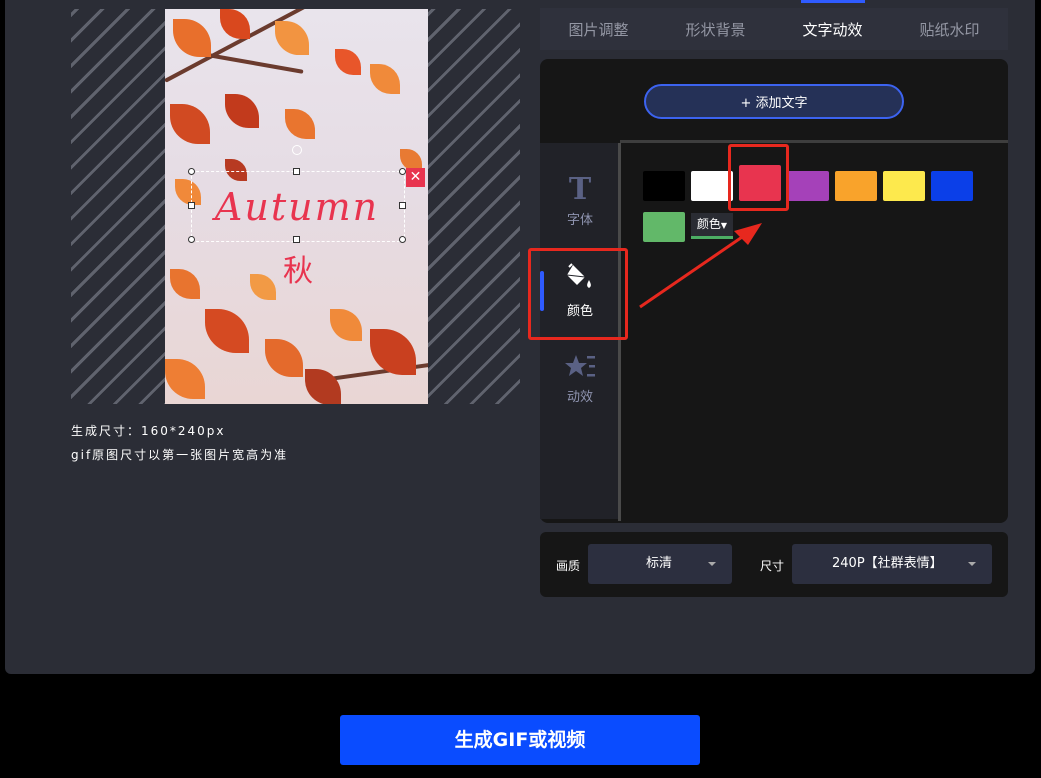 This screenshot has height=778, width=1041. What do you see at coordinates (772, 566) in the screenshot?
I see `size-label: 尺寸` at bounding box center [772, 566].